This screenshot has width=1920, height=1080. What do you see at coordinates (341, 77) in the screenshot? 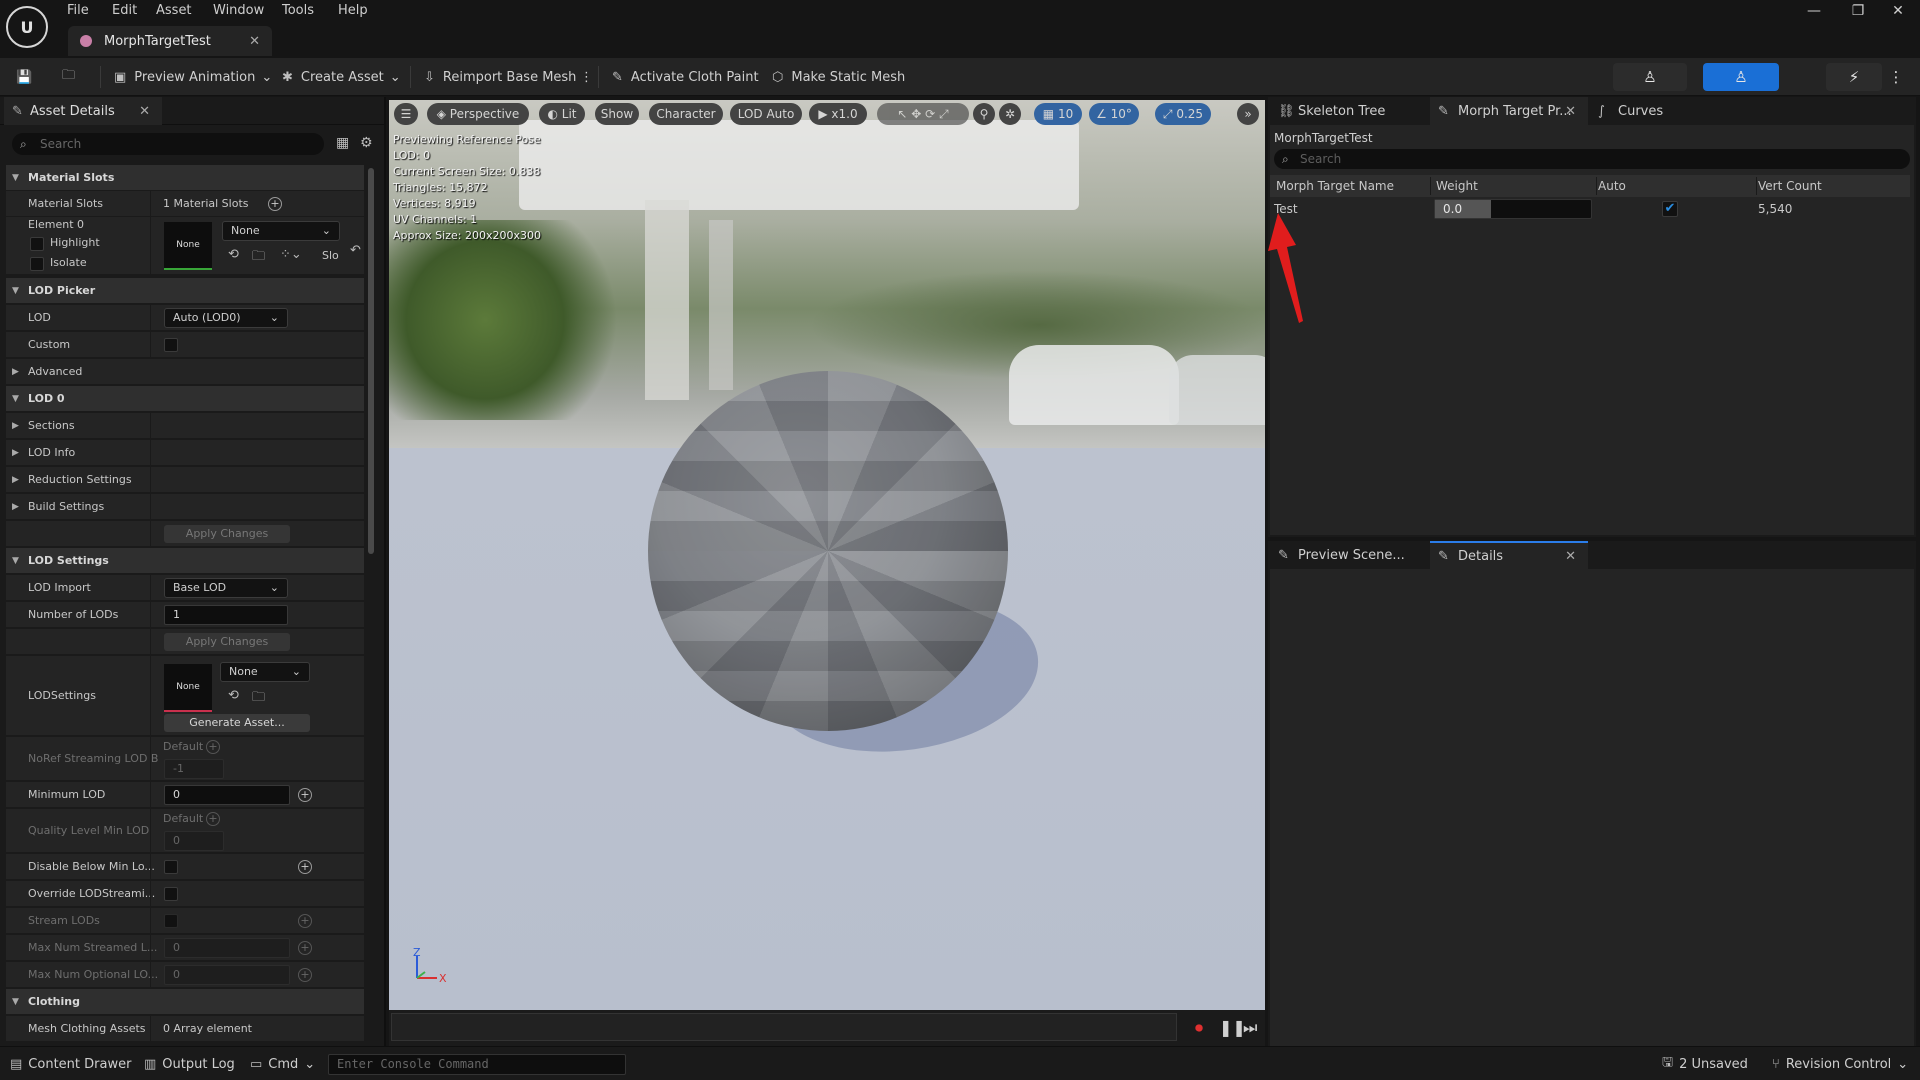
I see `create-asset-button: ✱ Create Asset ⌄` at bounding box center [341, 77].